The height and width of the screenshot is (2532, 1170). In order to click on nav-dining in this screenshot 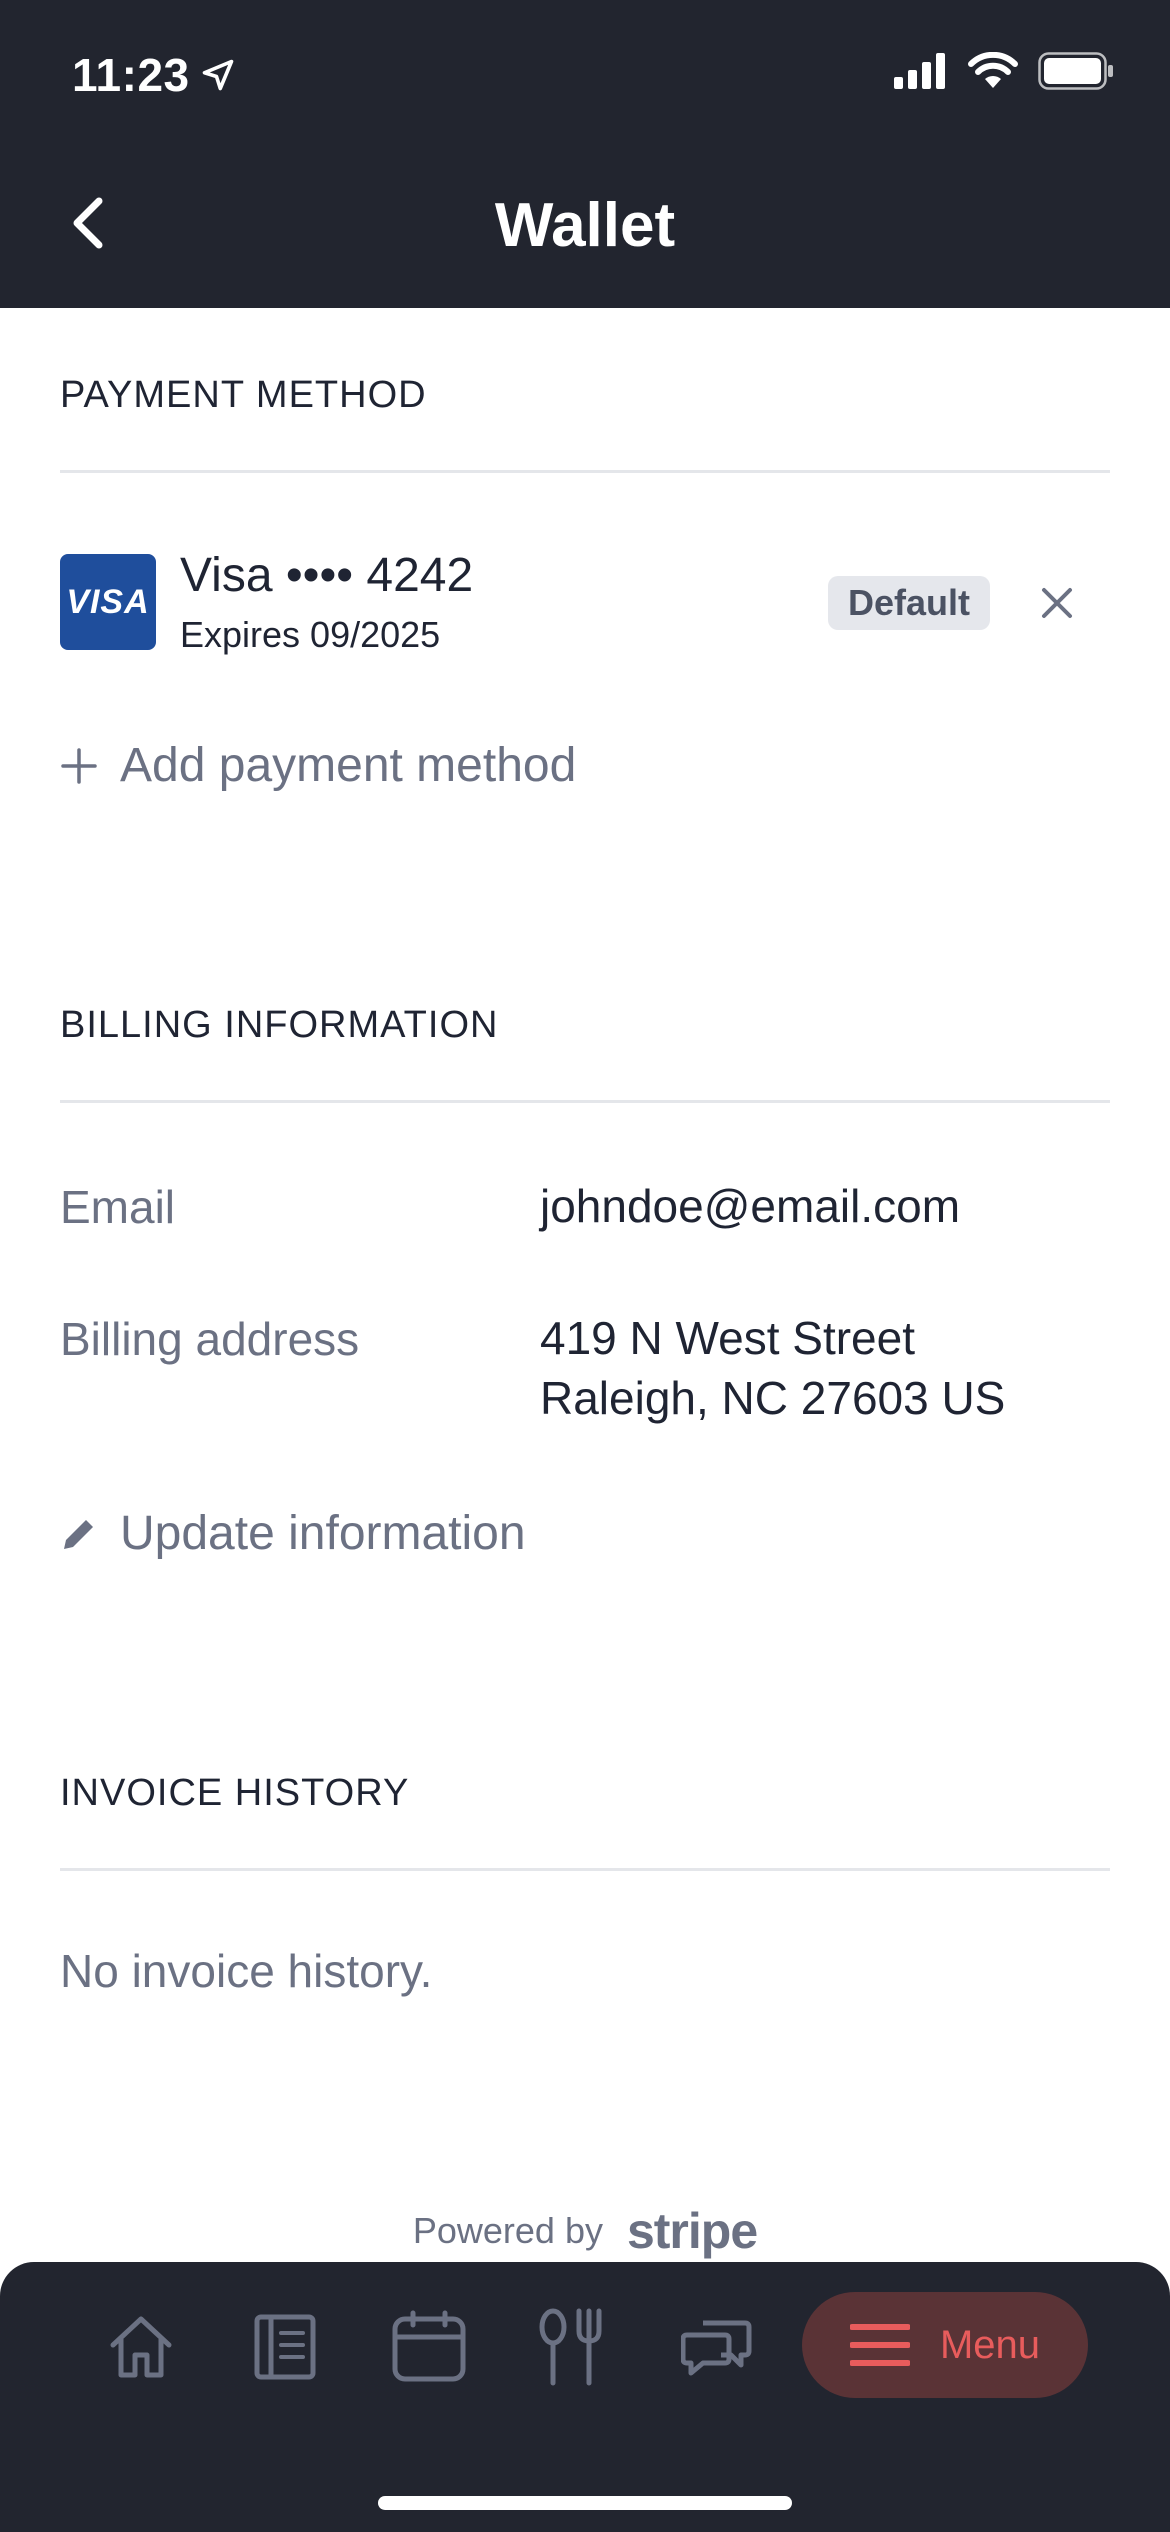, I will do `click(571, 2347)`.